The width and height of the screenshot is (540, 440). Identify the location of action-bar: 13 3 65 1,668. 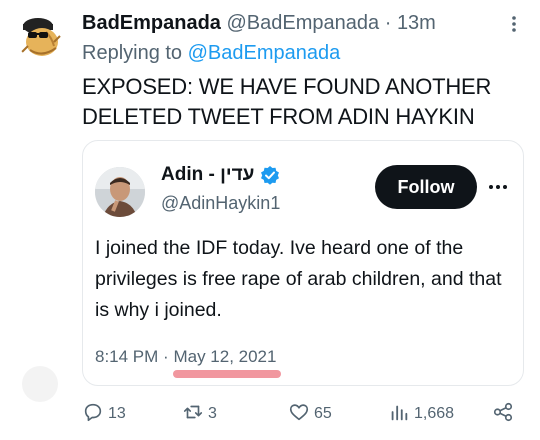
(302, 414).